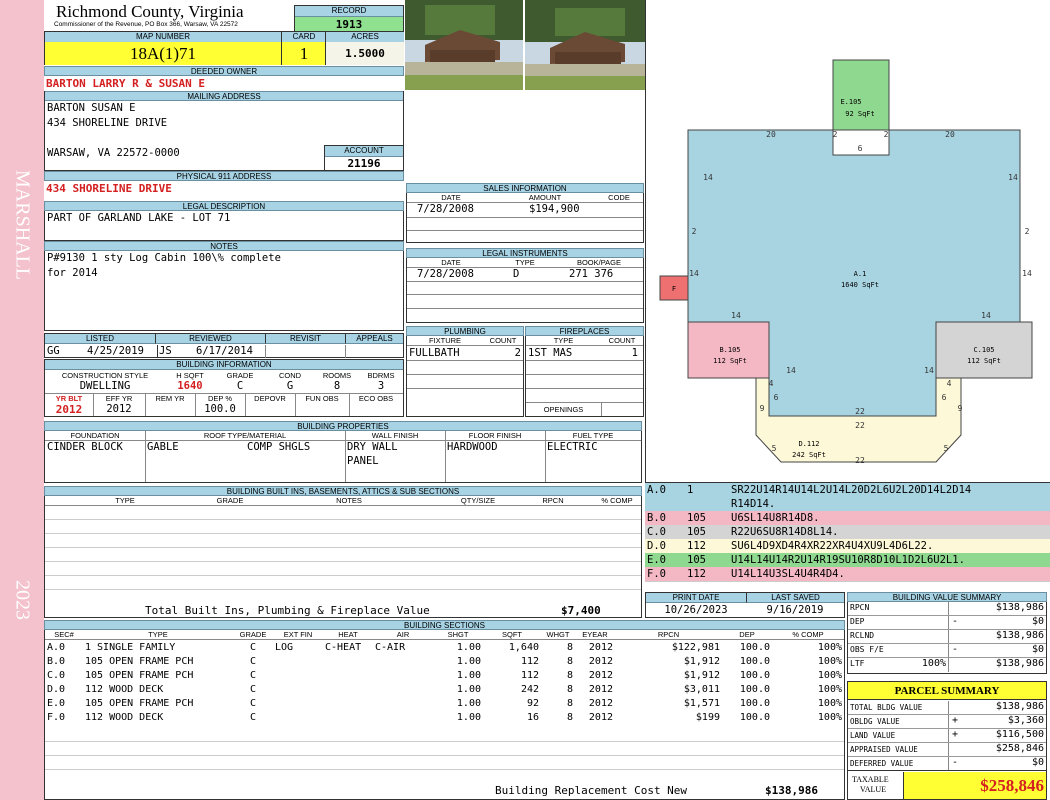  Describe the element at coordinates (634, 353) in the screenshot. I see `fire-count: 1` at that location.